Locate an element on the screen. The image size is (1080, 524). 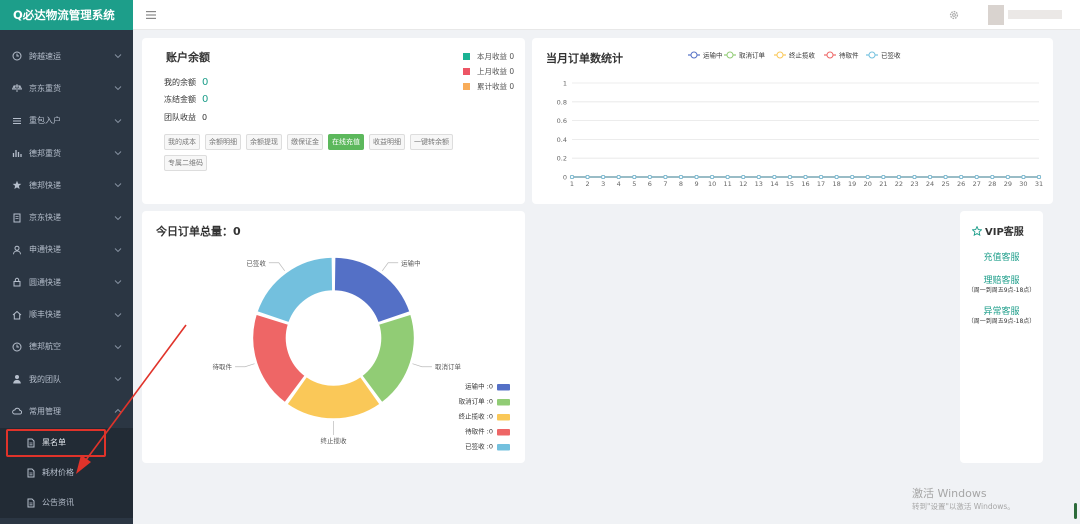
gear-icon is located at coordinates (954, 15).